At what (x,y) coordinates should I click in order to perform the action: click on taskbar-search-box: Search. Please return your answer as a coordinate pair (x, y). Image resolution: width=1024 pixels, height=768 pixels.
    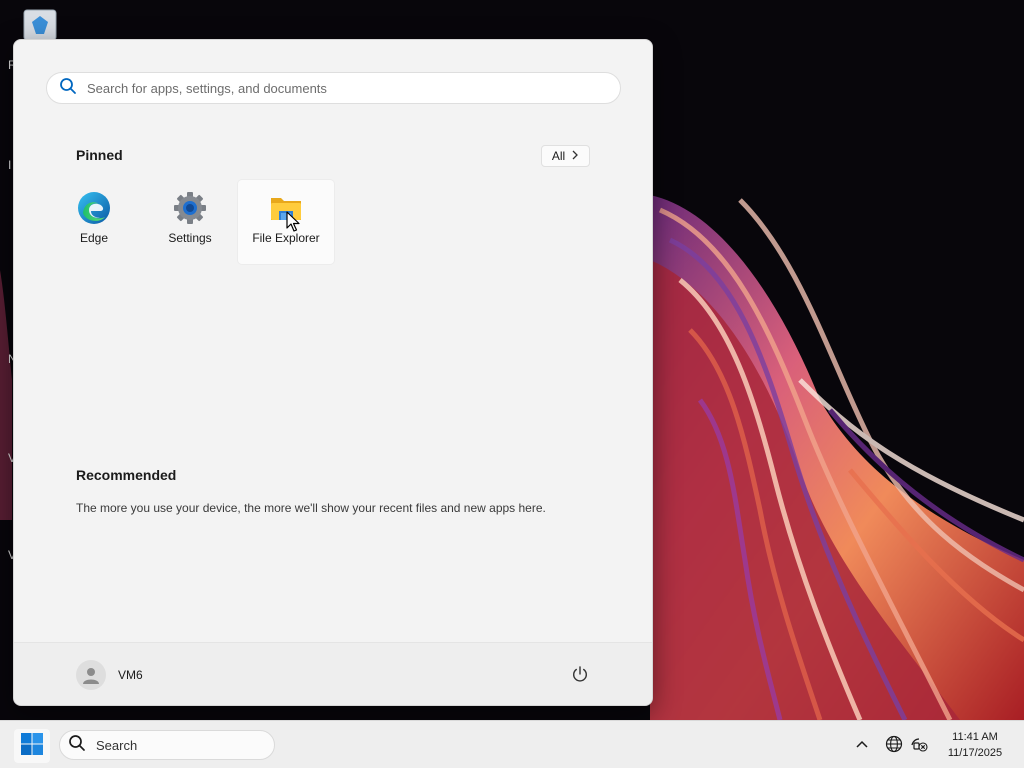
    Looking at the image, I should click on (167, 745).